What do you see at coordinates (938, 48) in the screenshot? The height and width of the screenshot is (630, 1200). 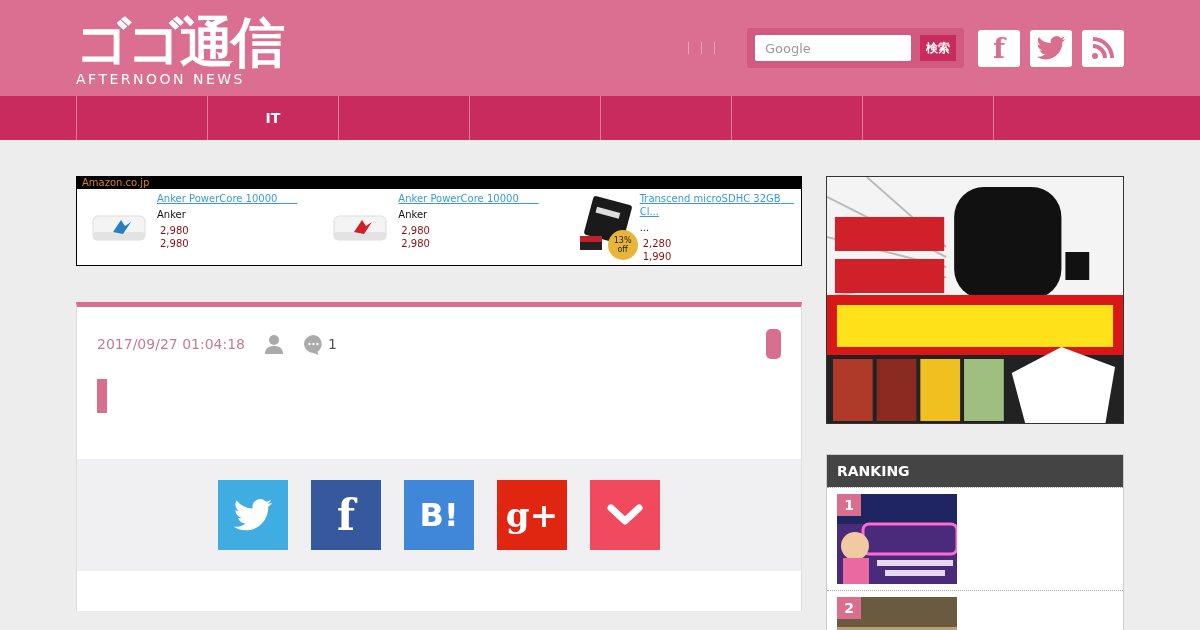 I see `search-button: 検索` at bounding box center [938, 48].